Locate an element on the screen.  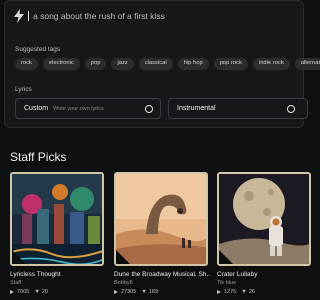
song-author: Staff is located at coordinates (58, 283).